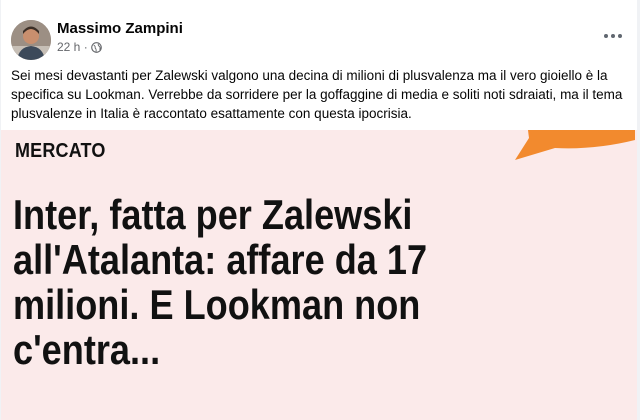  What do you see at coordinates (217, 304) in the screenshot?
I see `headline-line: milioni. E Lookman non` at bounding box center [217, 304].